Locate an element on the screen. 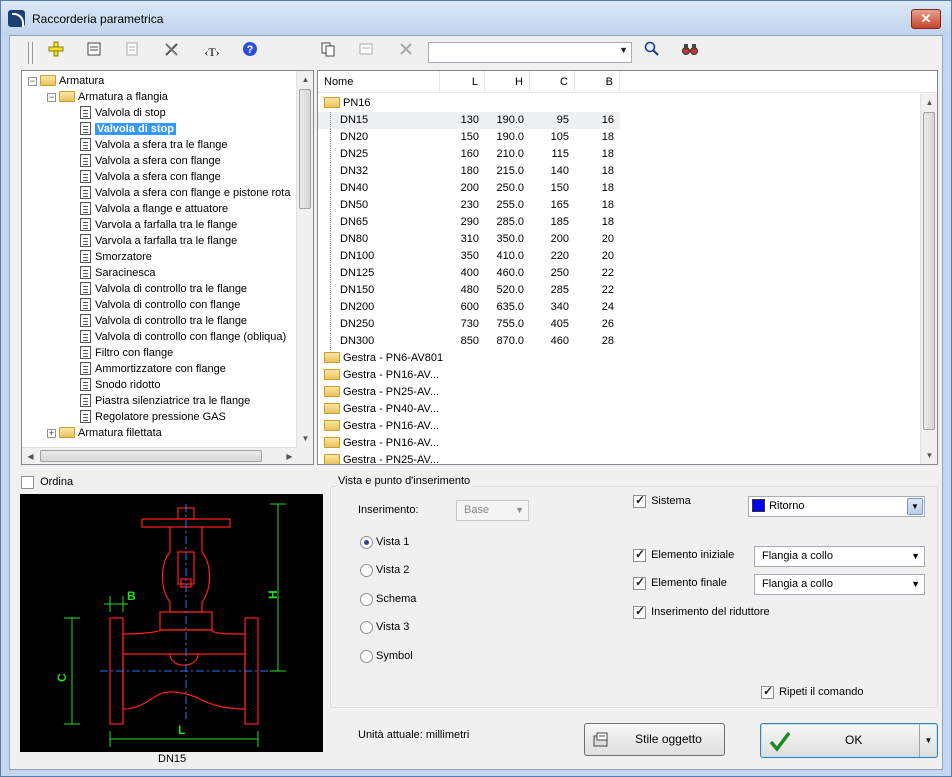 Image resolution: width=952 pixels, height=777 pixels. column-header-l: L is located at coordinates (462, 82).